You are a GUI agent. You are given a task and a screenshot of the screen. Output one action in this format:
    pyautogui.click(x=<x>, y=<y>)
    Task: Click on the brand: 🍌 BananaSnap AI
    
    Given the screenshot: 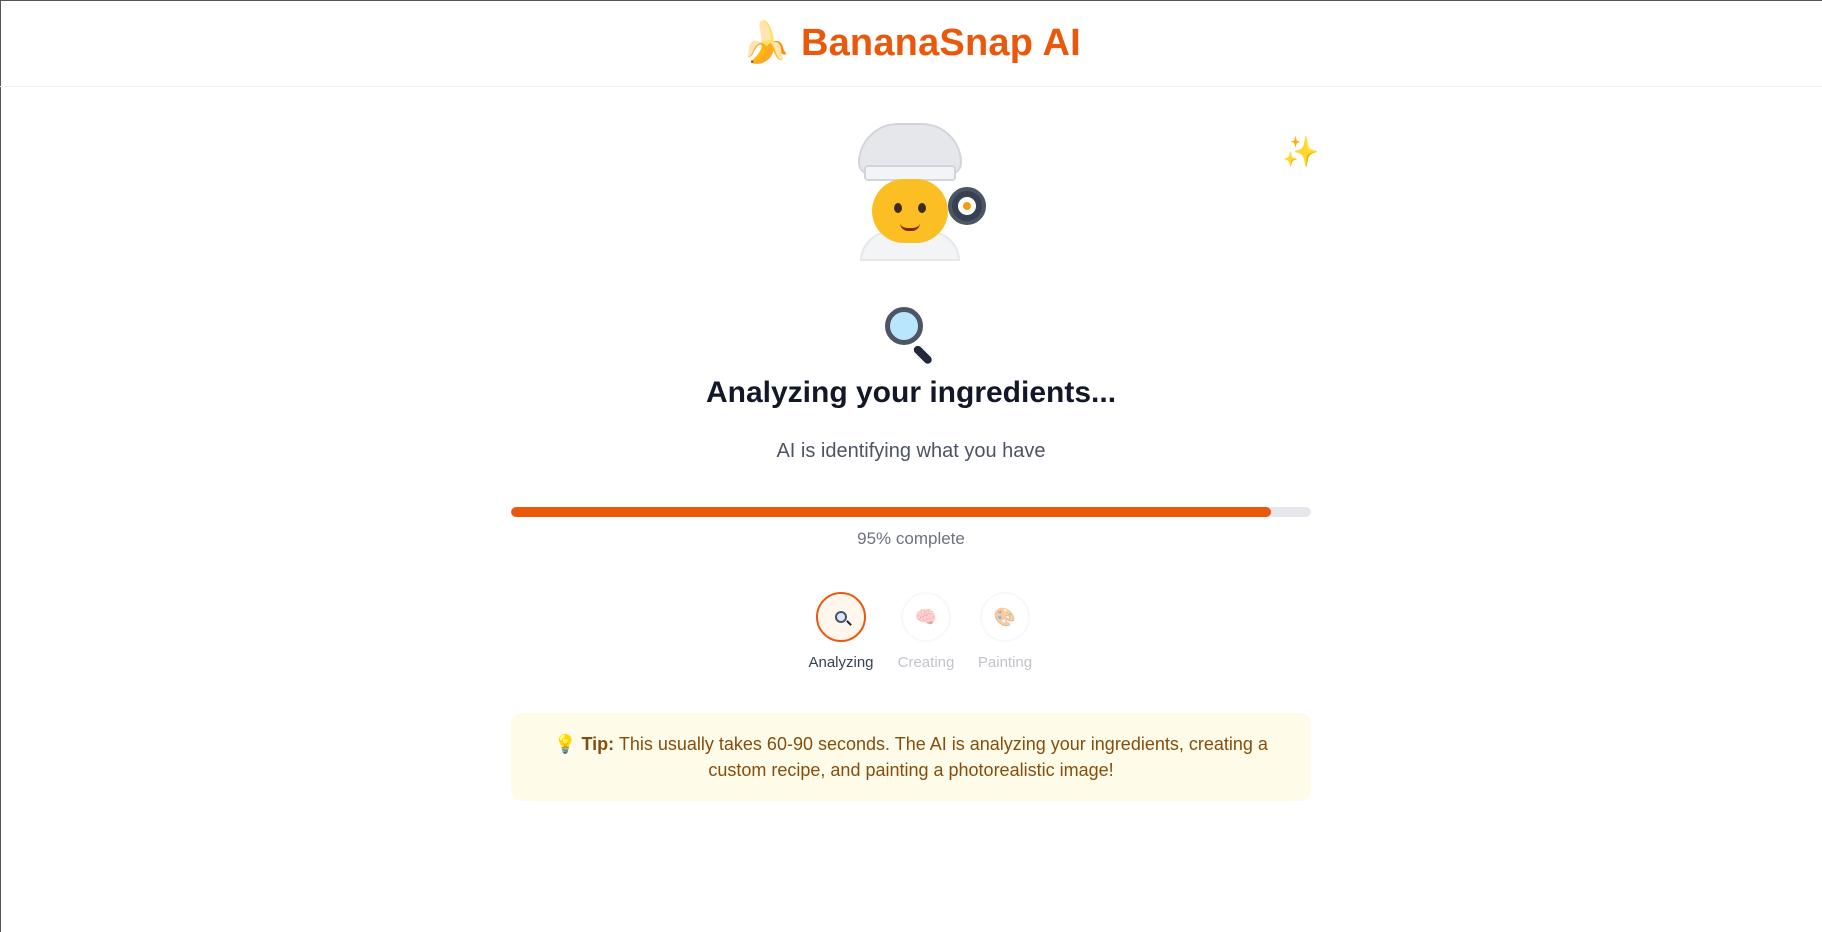 What is the action you would take?
    pyautogui.click(x=911, y=43)
    